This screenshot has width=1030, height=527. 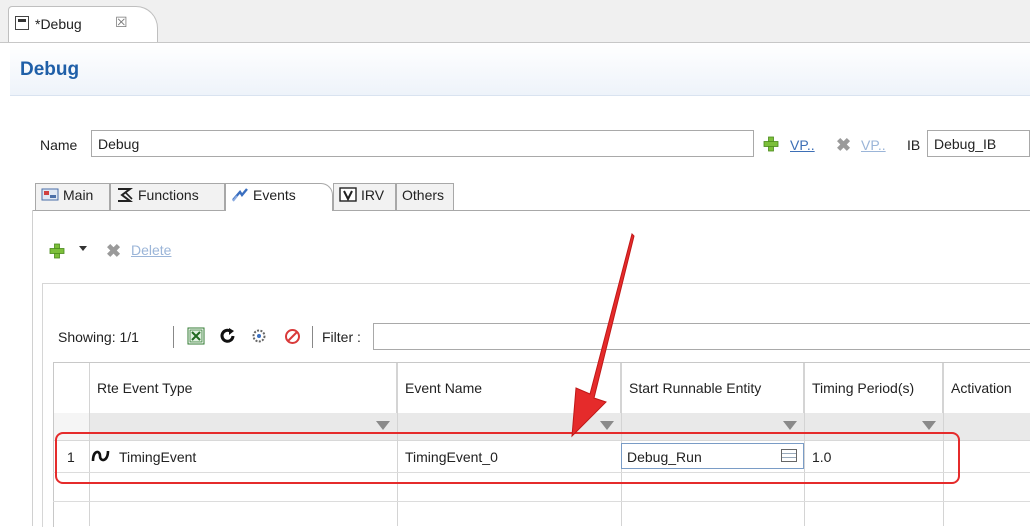 What do you see at coordinates (844, 145) in the screenshot?
I see `remove-vp-icon: ✖` at bounding box center [844, 145].